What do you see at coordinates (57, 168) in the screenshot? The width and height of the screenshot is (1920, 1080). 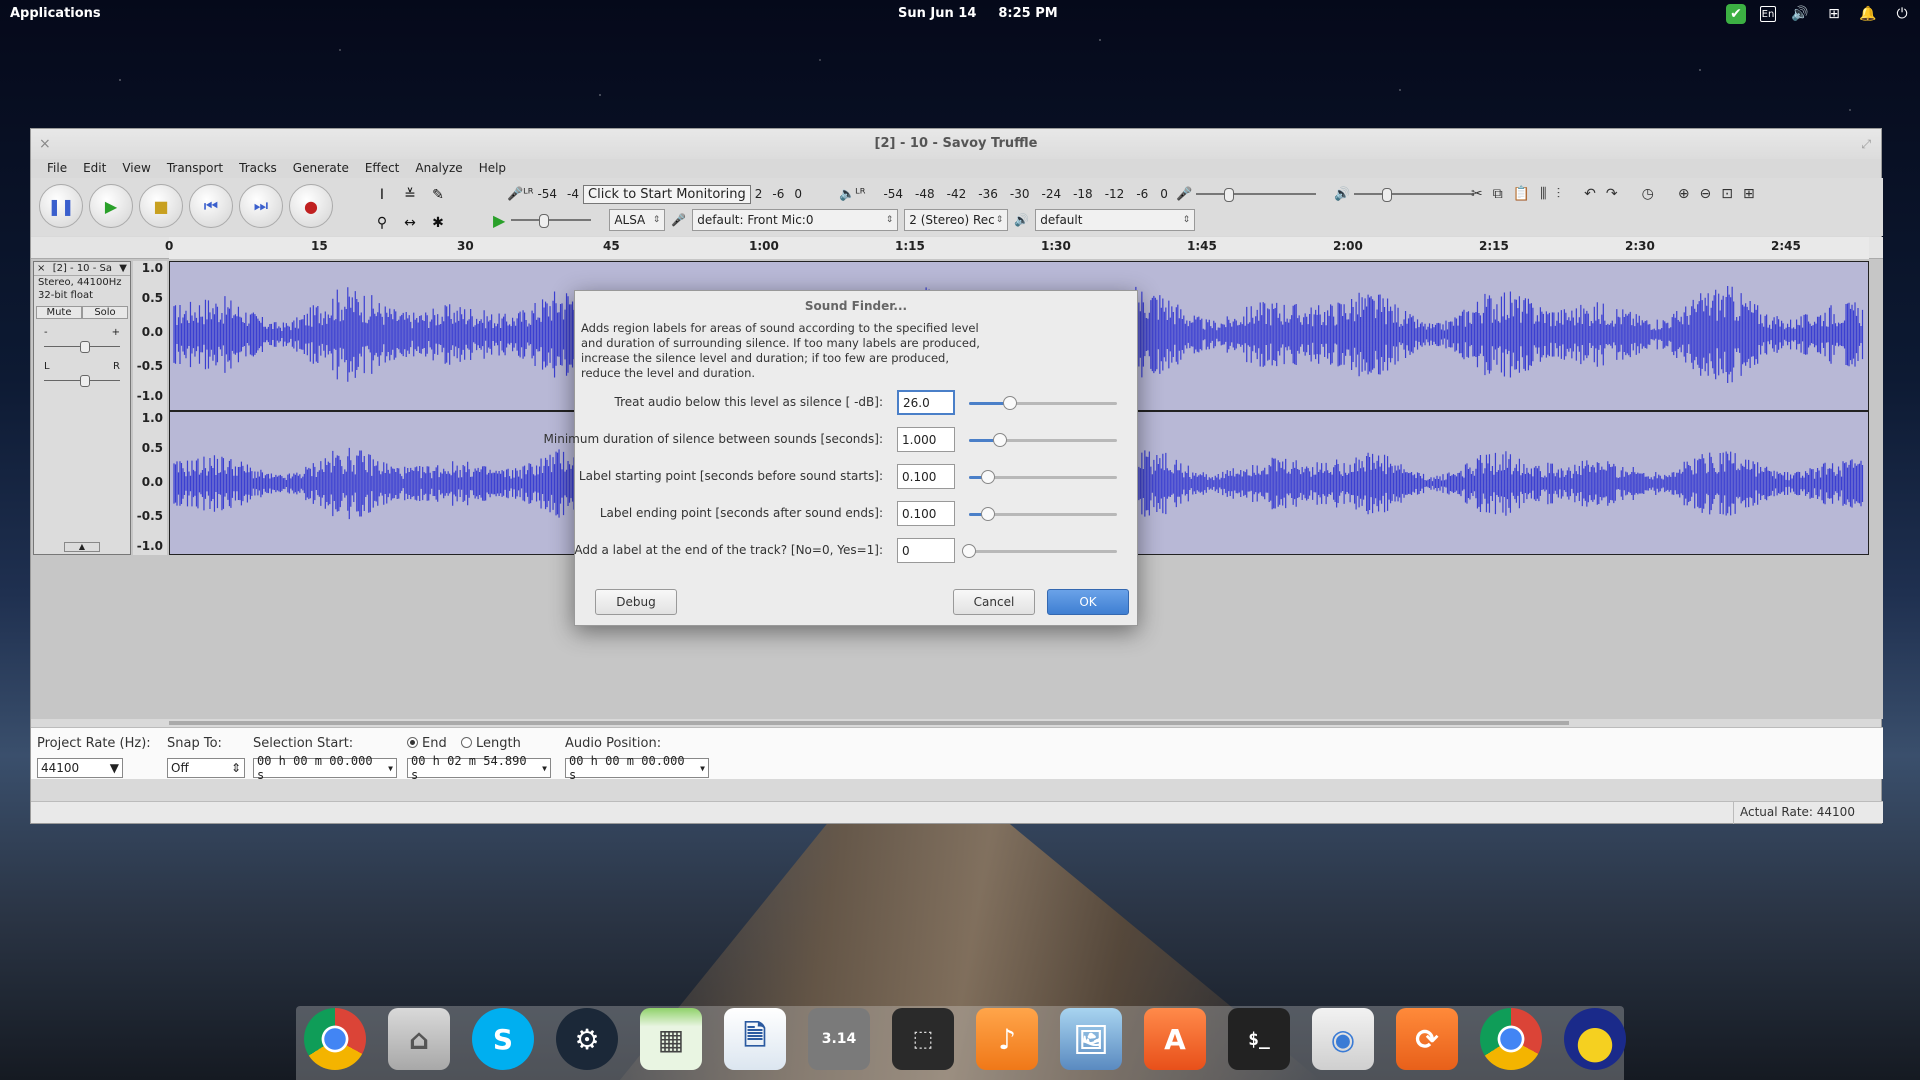 I see `menu-file: File` at bounding box center [57, 168].